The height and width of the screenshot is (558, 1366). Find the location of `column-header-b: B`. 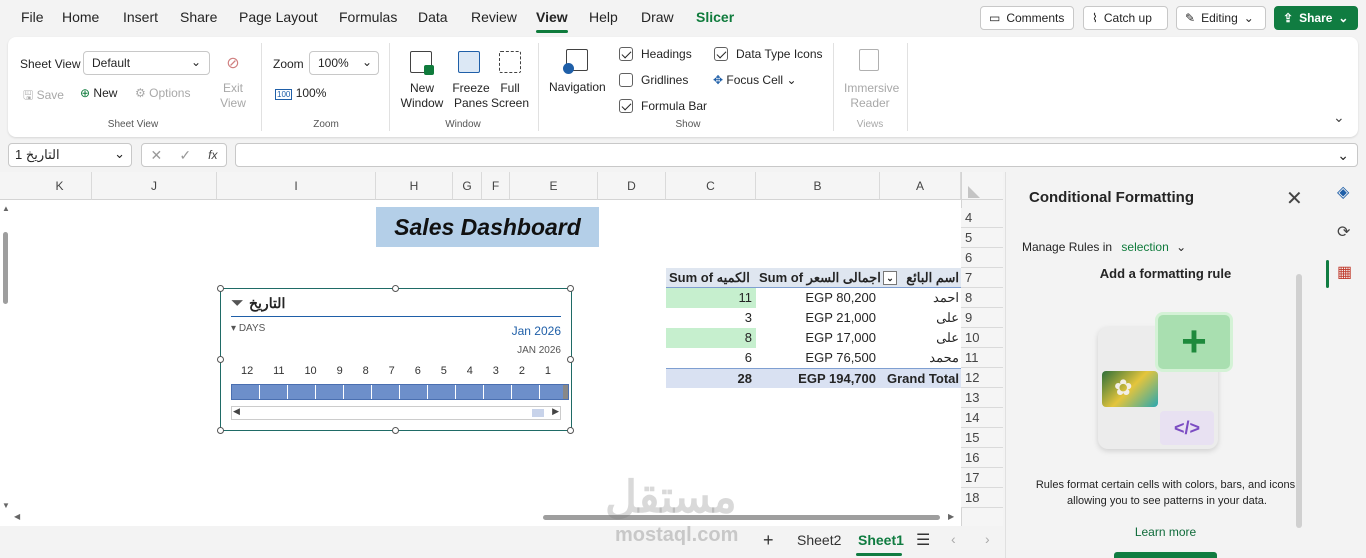

column-header-b: B is located at coordinates (818, 186).